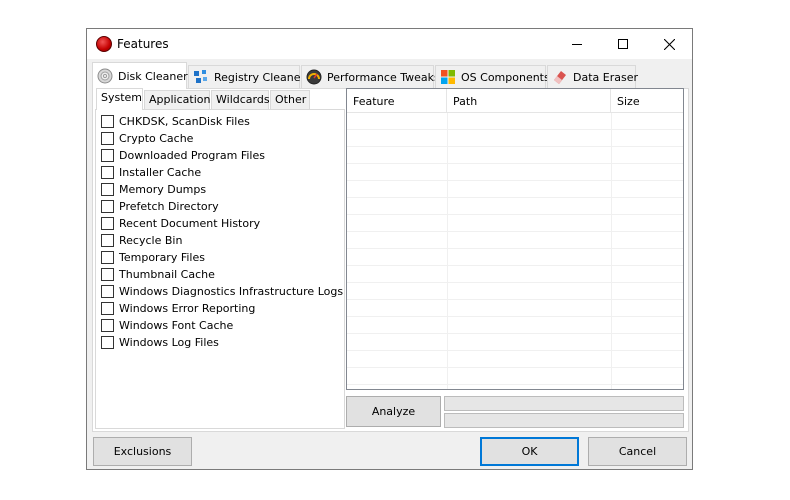 The width and height of the screenshot is (790, 500). I want to click on system-item-checkbox: Recycle Bin, so click(141, 240).